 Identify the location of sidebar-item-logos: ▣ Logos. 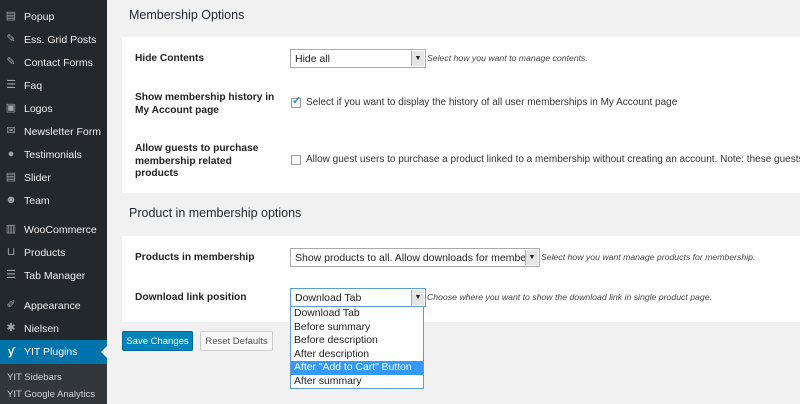
(53, 108).